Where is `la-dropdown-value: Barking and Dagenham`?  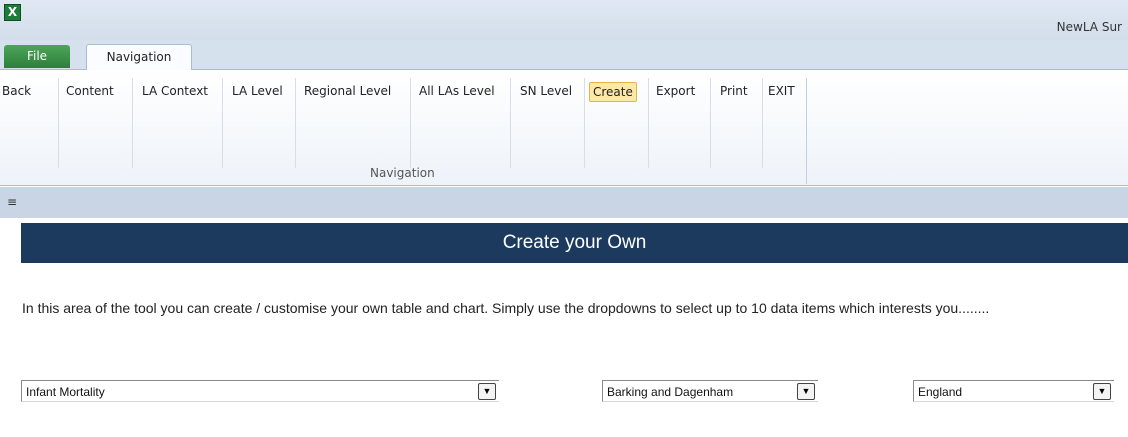
la-dropdown-value: Barking and Dagenham is located at coordinates (670, 392).